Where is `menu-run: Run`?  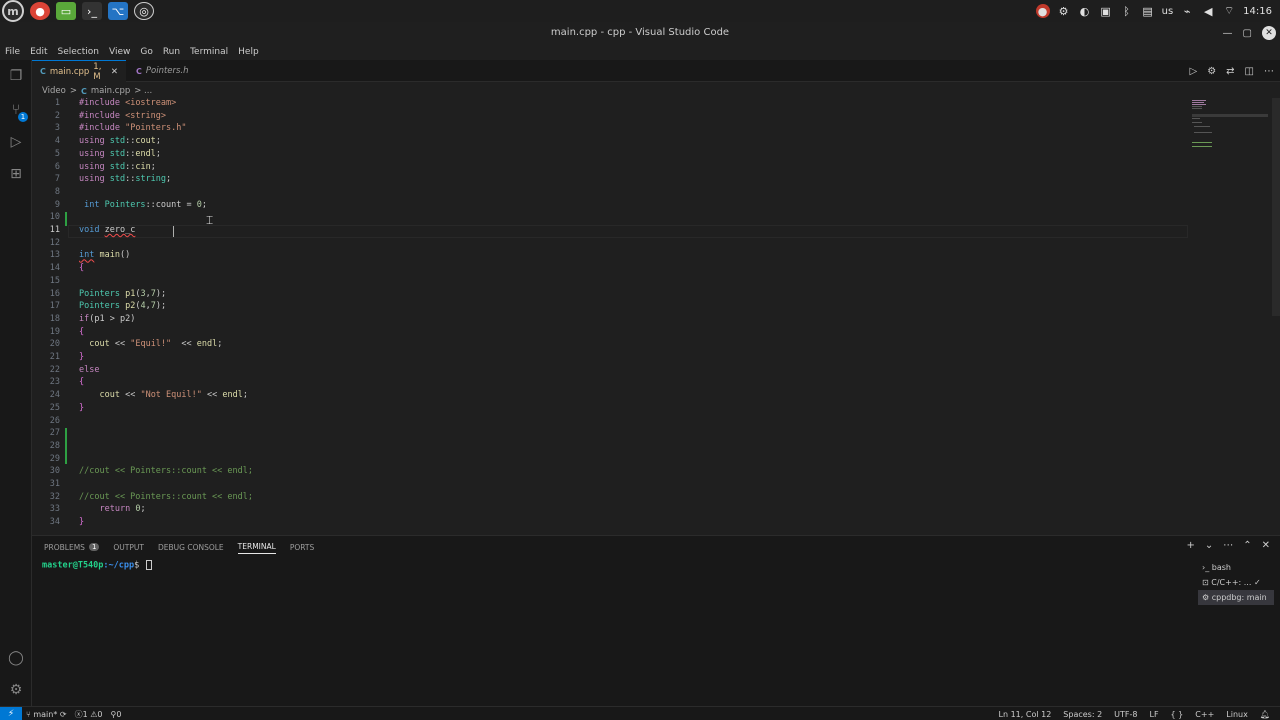
menu-run: Run is located at coordinates (171, 52).